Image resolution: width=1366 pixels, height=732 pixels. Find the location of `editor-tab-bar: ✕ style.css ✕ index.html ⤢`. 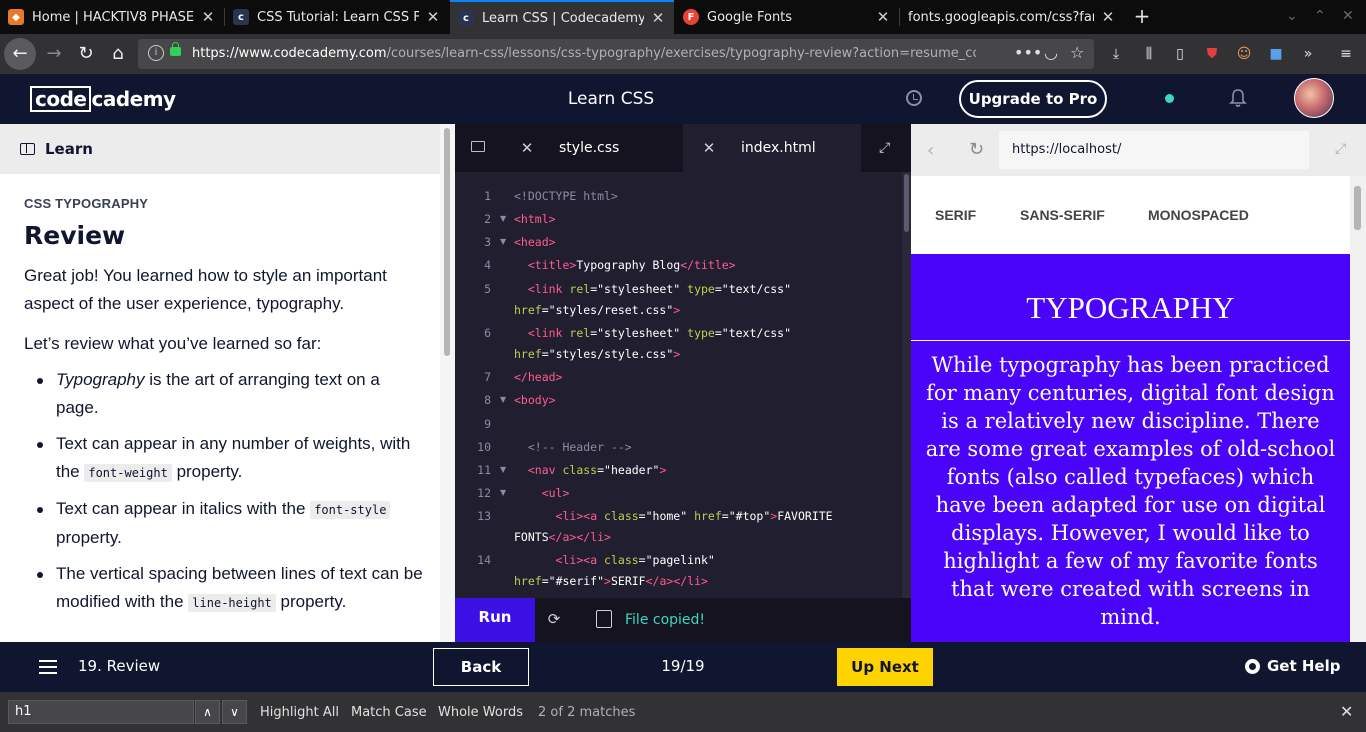

editor-tab-bar: ✕ style.css ✕ index.html ⤢ is located at coordinates (683, 148).